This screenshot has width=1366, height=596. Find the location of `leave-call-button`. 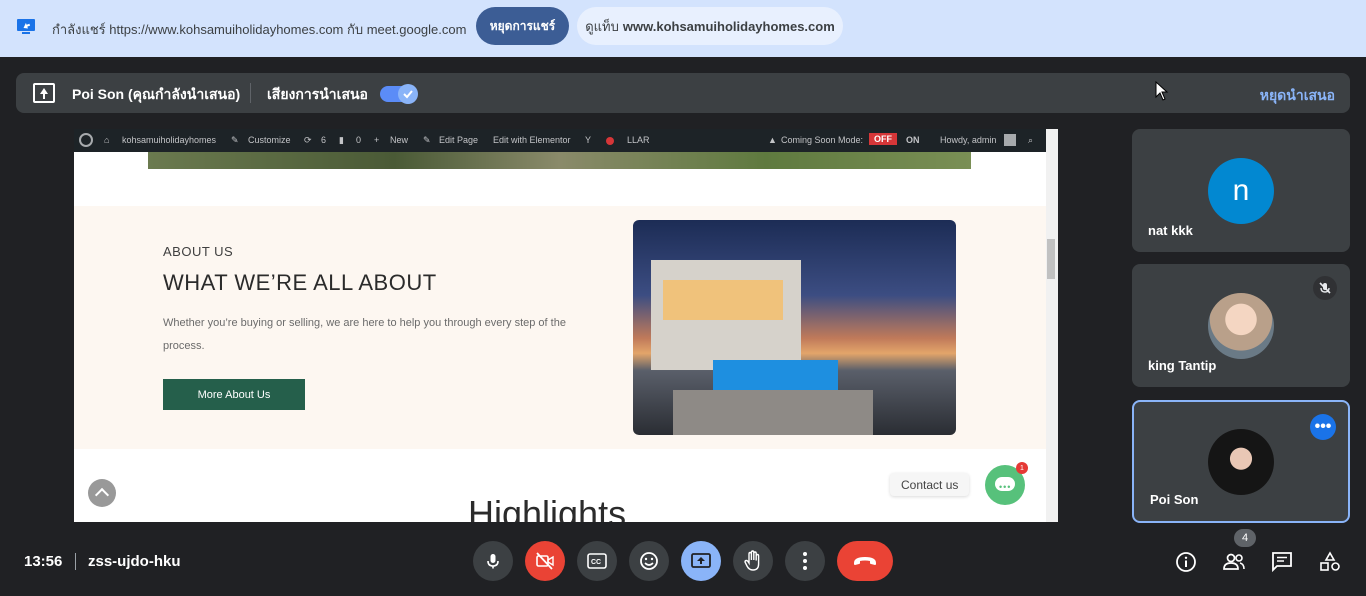

leave-call-button is located at coordinates (865, 561).